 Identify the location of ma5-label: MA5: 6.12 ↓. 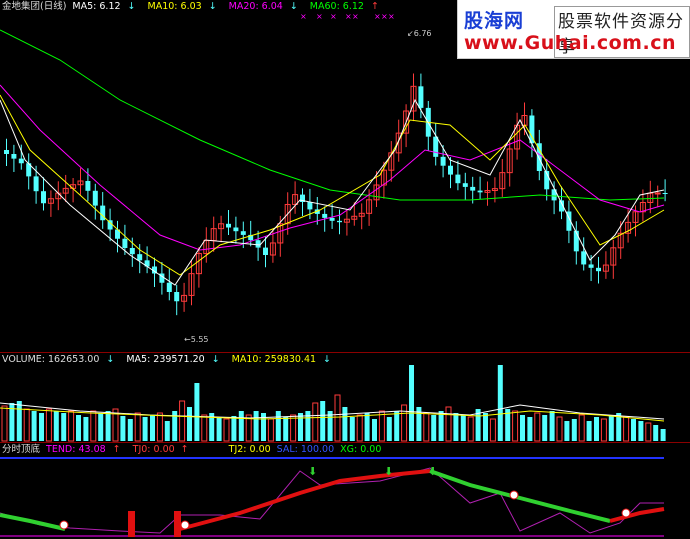
(104, 6).